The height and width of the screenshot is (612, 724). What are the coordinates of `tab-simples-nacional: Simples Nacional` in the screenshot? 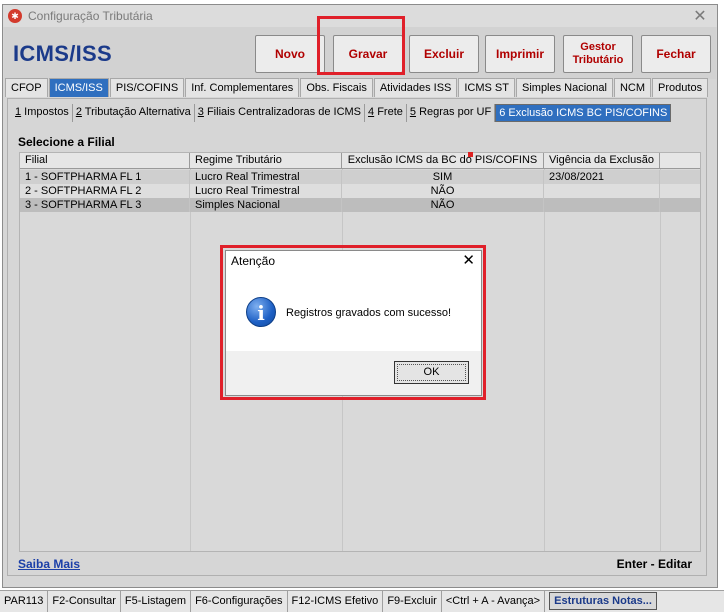 It's located at (564, 87).